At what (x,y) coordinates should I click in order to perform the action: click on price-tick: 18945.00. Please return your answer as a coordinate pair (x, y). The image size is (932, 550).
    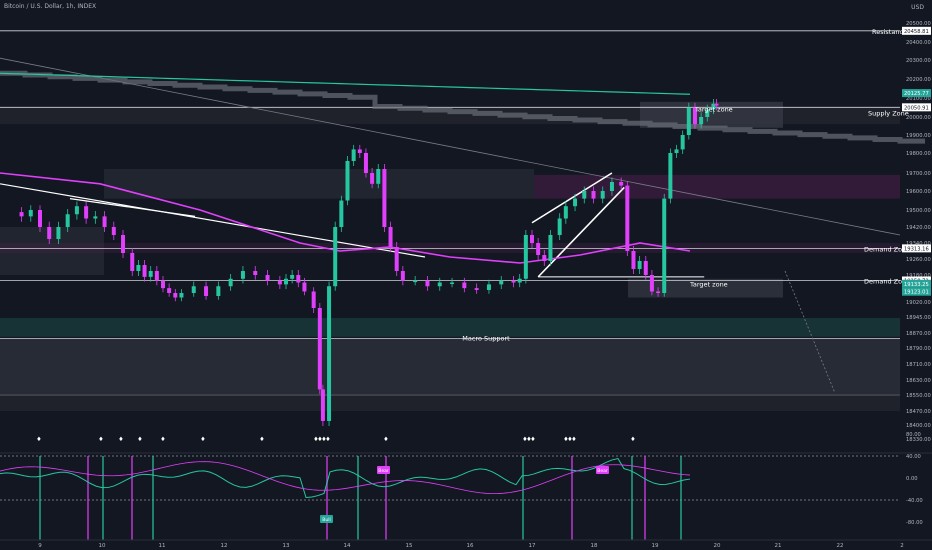
    Looking at the image, I should click on (918, 318).